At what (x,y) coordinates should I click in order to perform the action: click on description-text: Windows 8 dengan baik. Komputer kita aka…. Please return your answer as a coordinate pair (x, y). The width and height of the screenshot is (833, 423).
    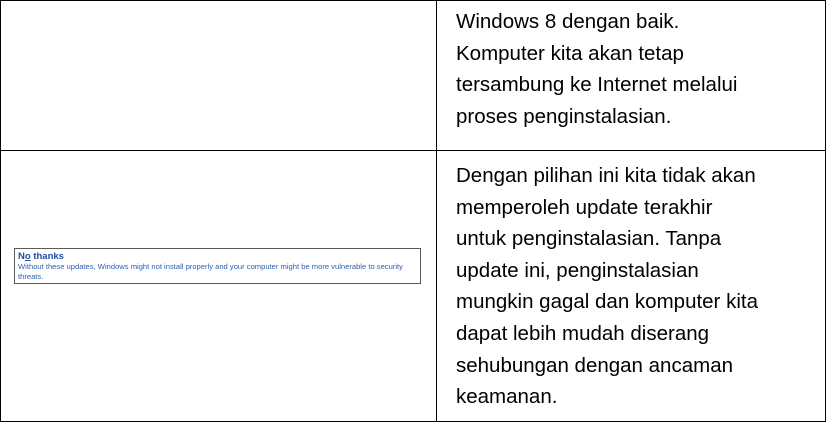
    Looking at the image, I should click on (597, 69).